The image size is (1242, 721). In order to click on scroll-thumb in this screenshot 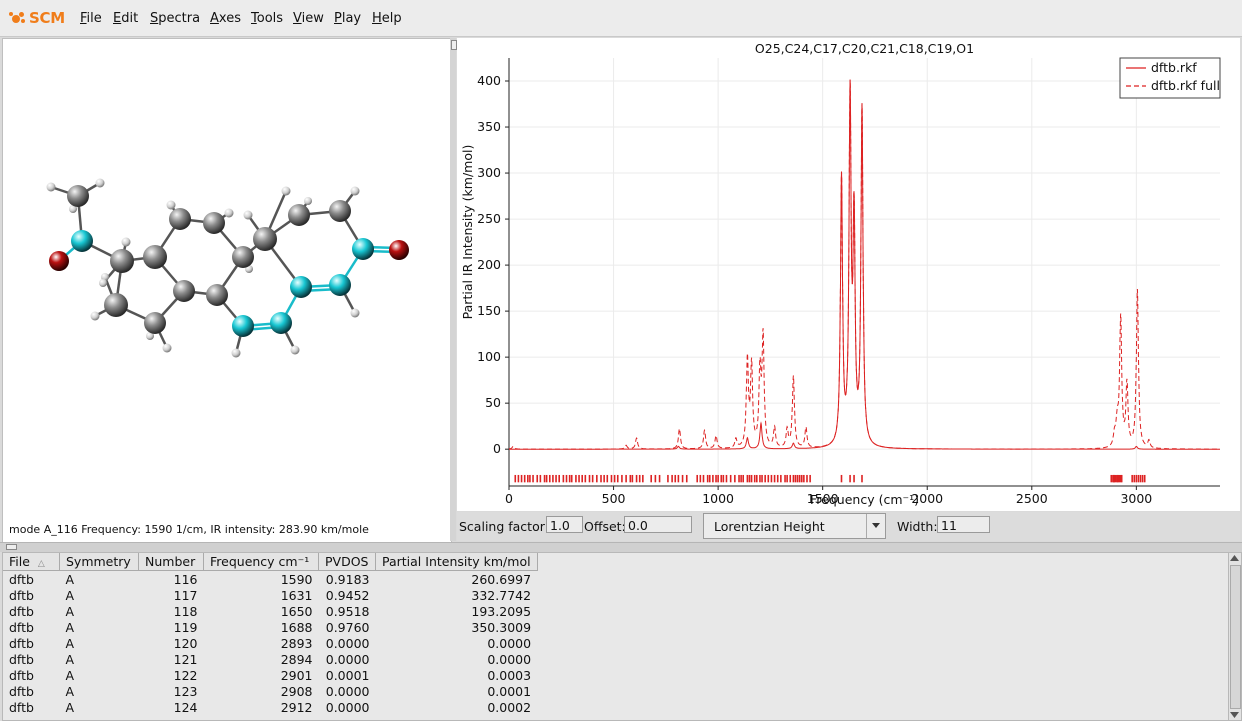, I will do `click(1235, 637)`.